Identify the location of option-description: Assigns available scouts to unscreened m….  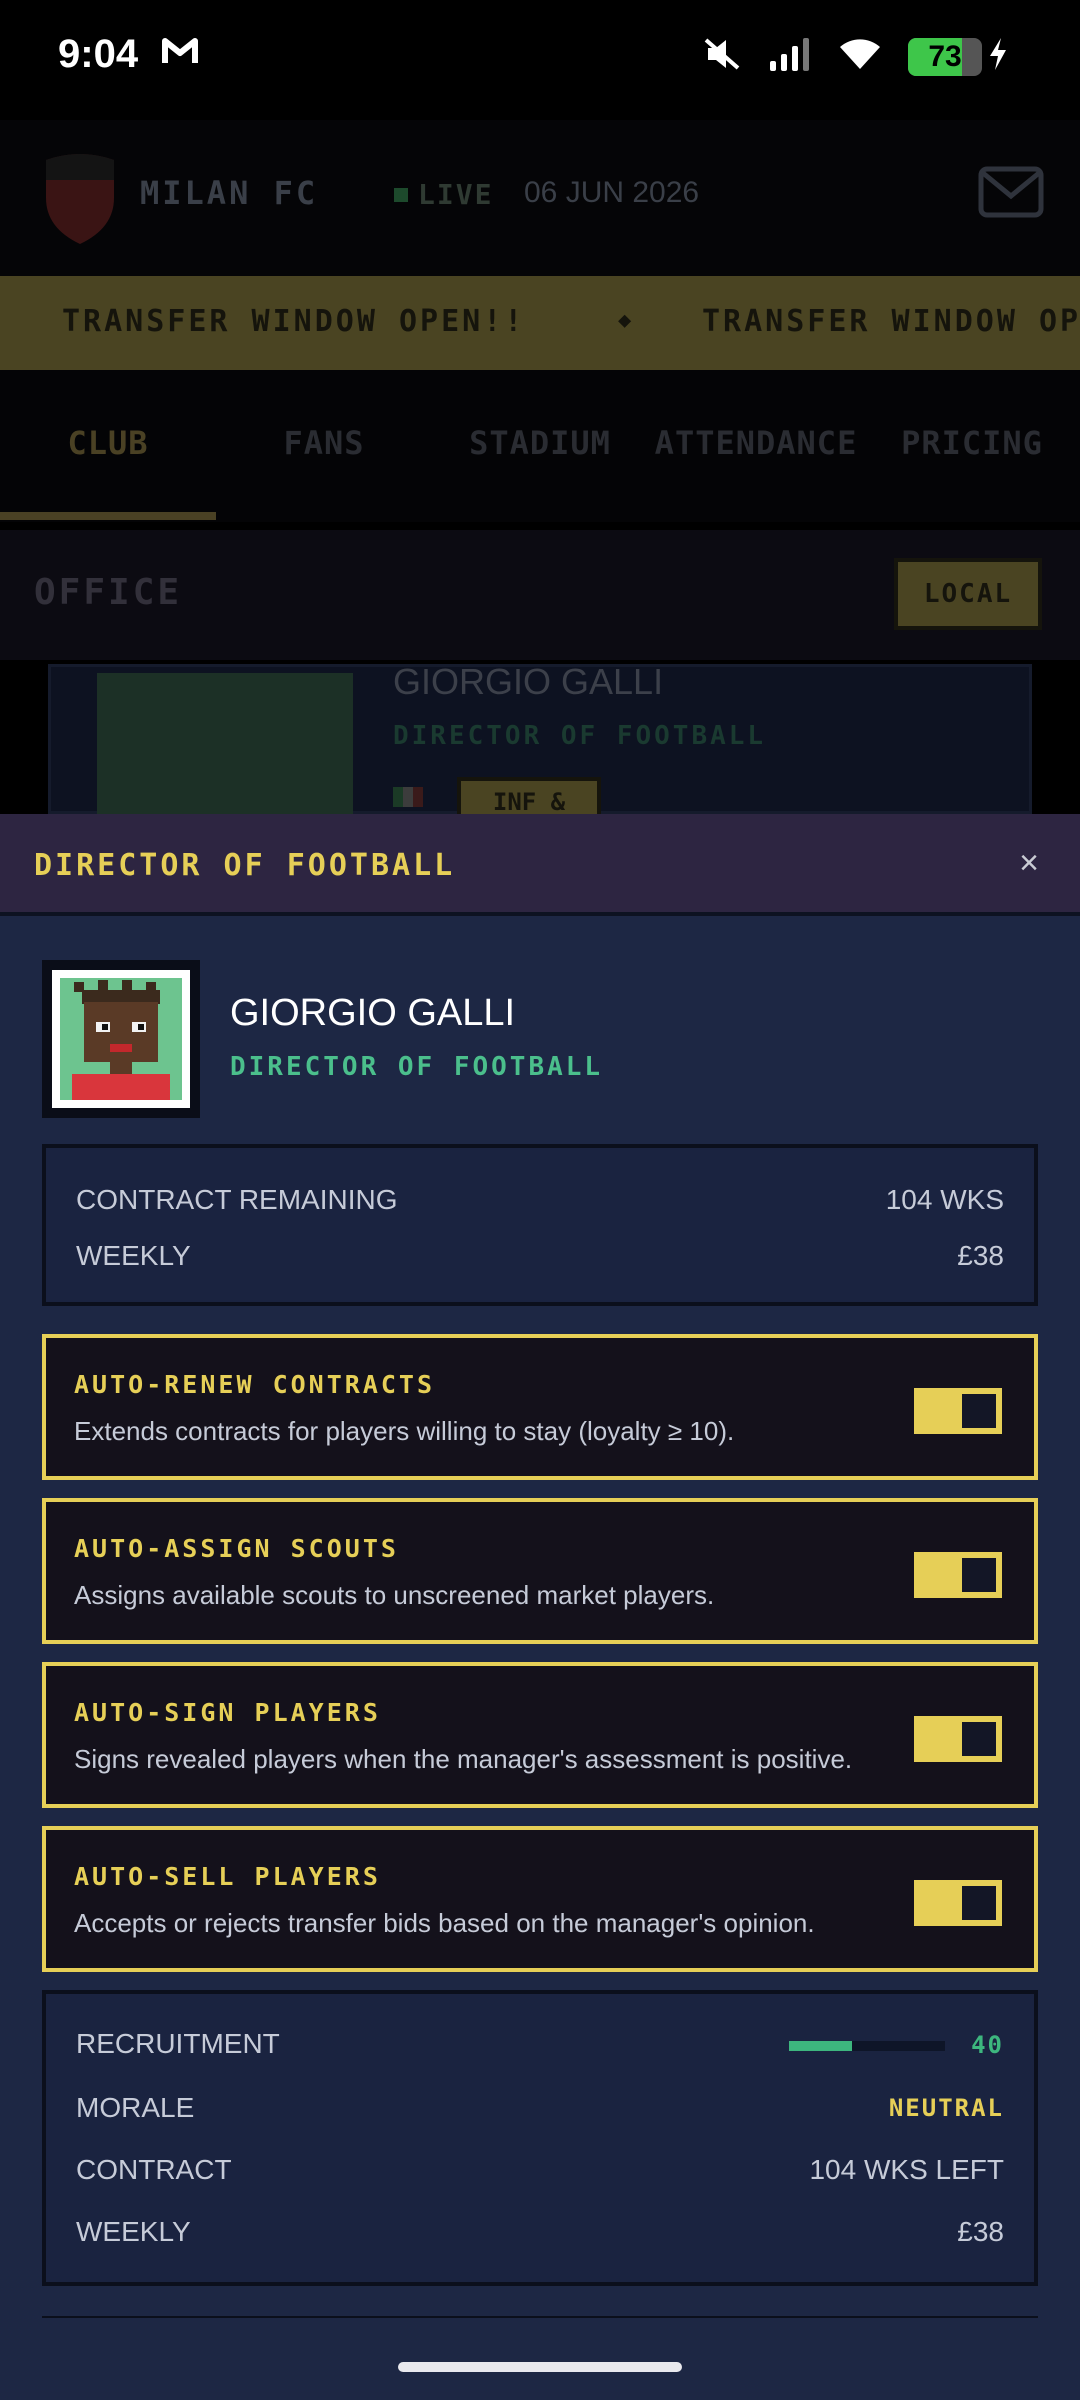
(394, 1595).